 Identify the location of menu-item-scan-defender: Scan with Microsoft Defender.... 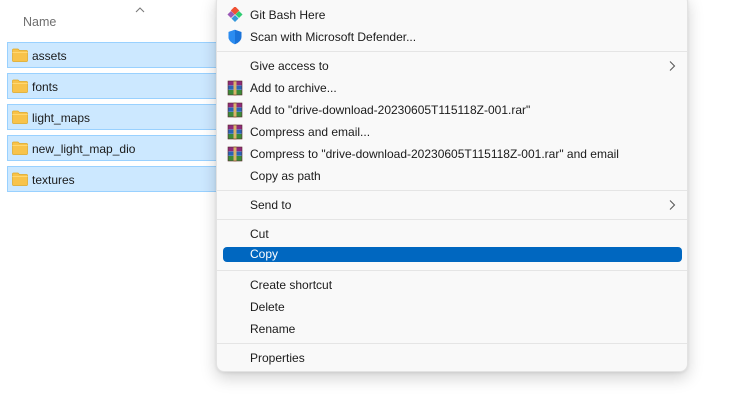
(452, 37).